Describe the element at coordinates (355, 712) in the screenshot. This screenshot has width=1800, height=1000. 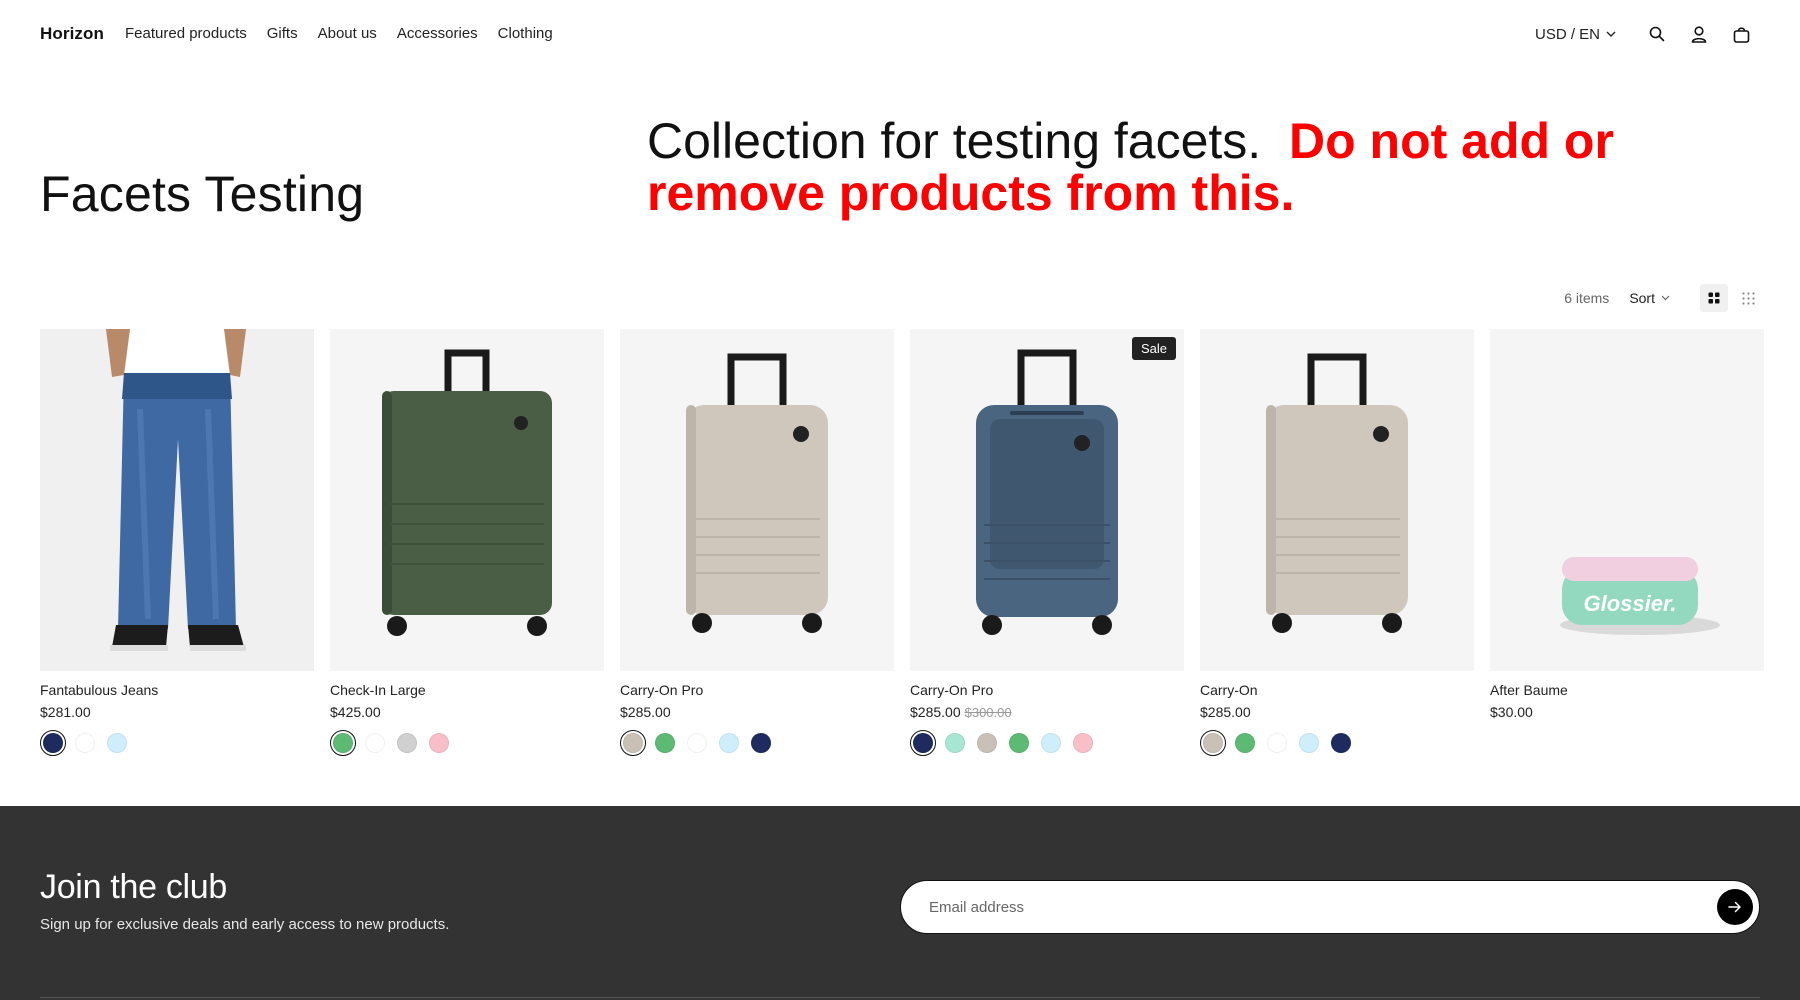
I see `price: $425.00` at that location.